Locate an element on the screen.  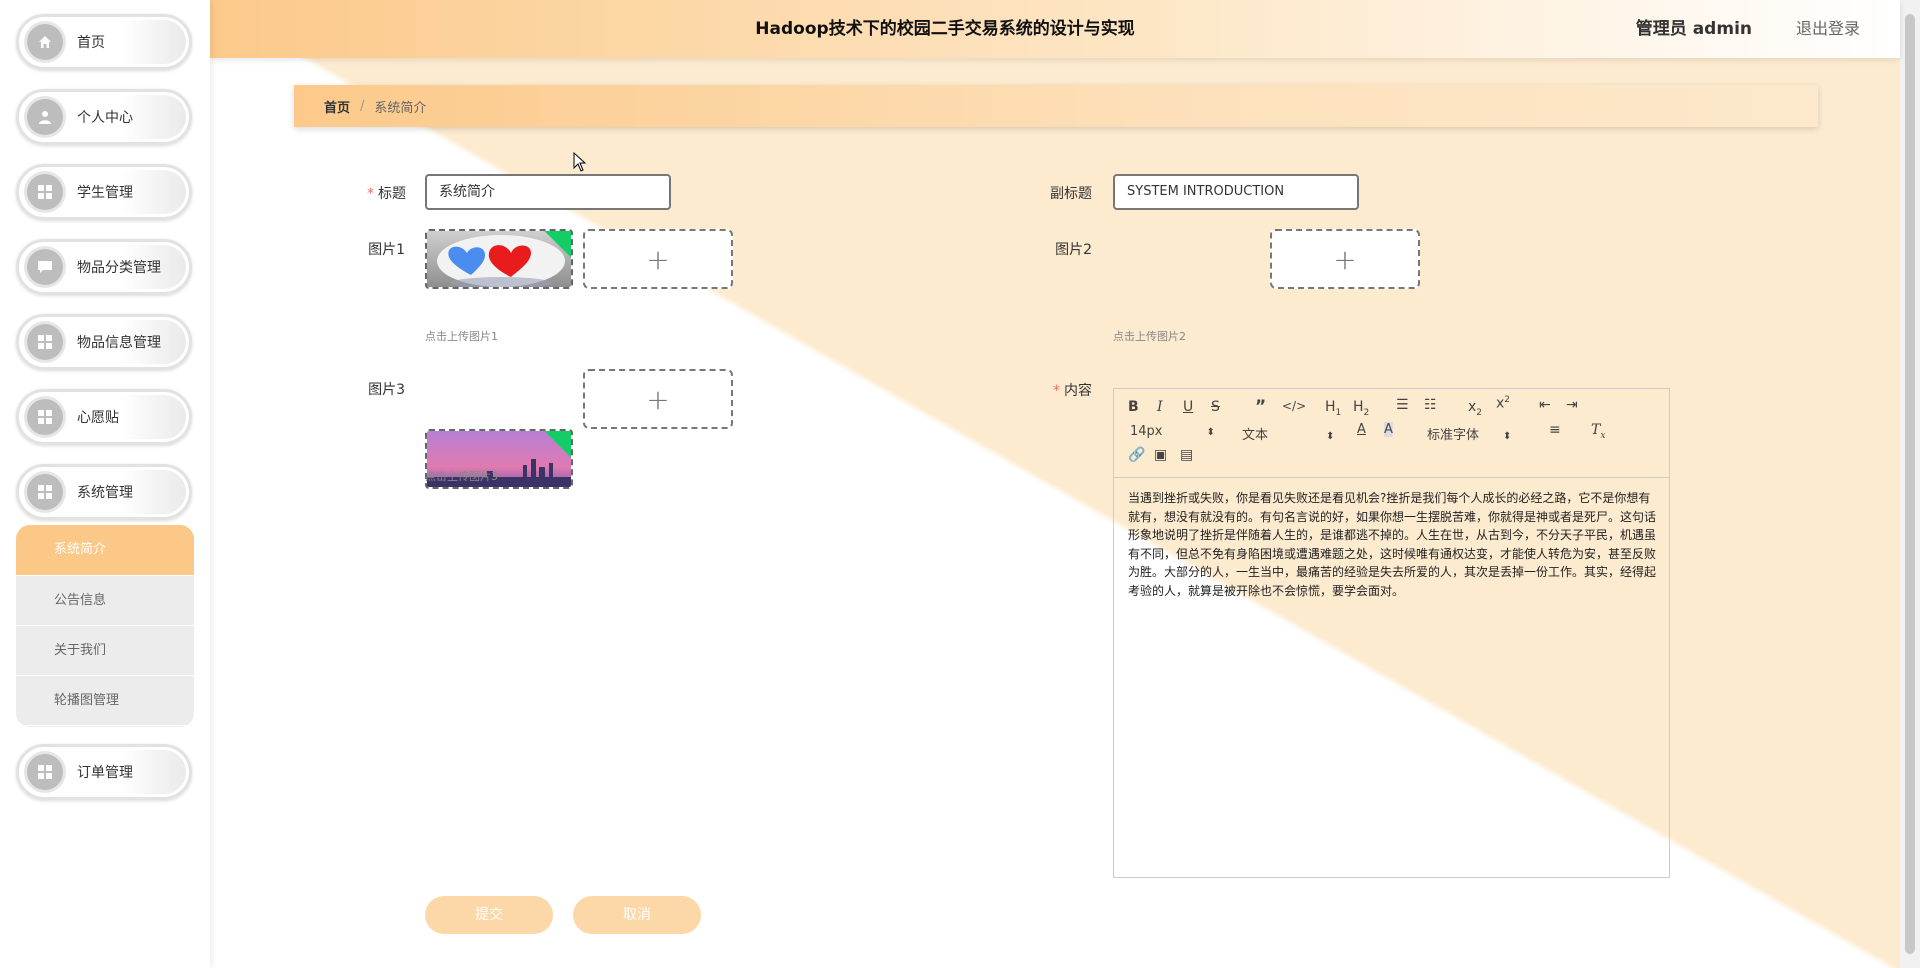
sidebar-item-home: 首页 is located at coordinates (104, 42).